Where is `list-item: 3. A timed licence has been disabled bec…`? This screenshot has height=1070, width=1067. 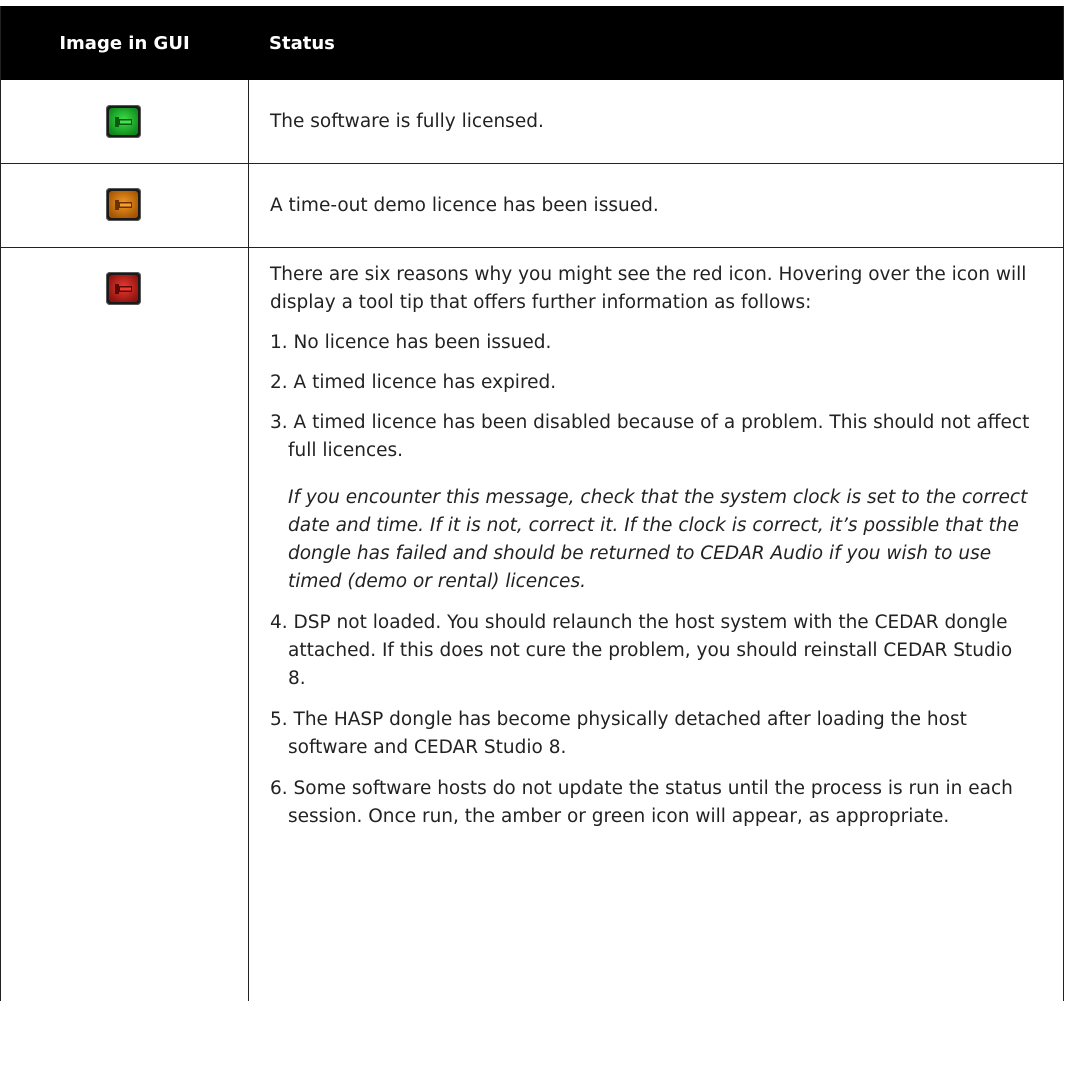 list-item: 3. A timed licence has been disabled bec… is located at coordinates (650, 436).